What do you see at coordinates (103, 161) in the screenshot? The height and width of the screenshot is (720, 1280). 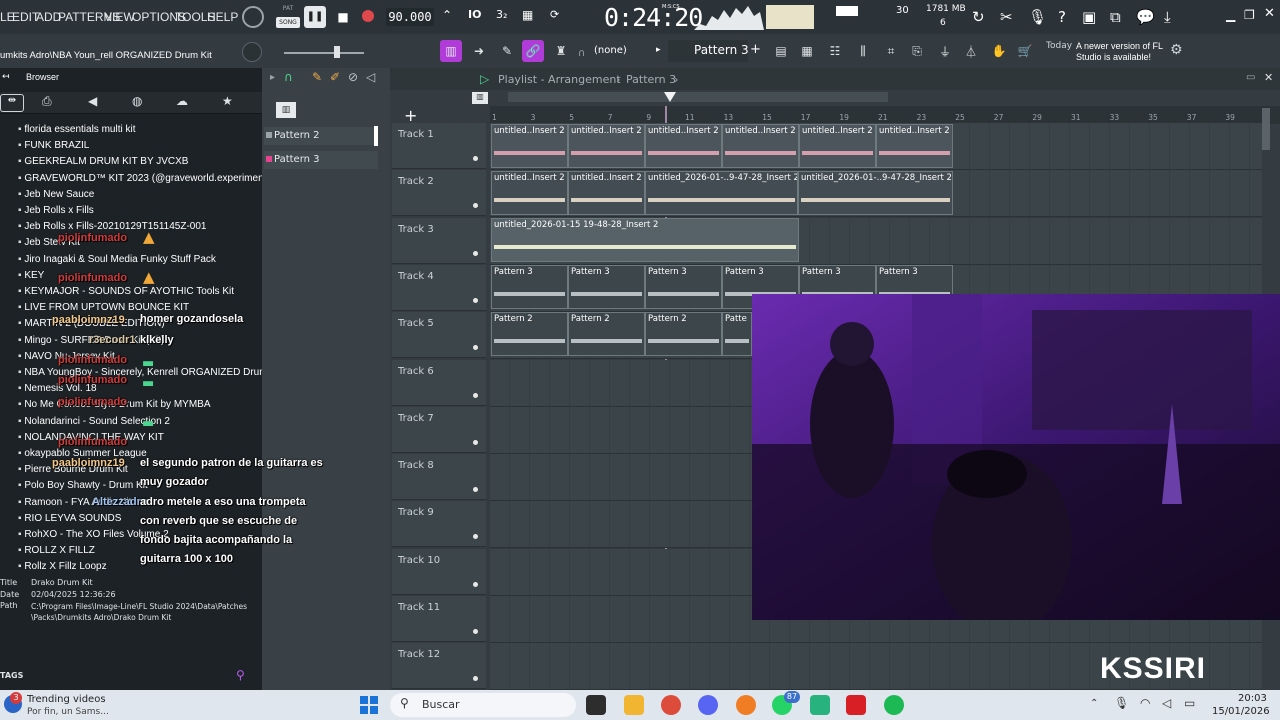 I see `browser-folder-item: GEEKREALM DRUM KIT BY JVCXB` at bounding box center [103, 161].